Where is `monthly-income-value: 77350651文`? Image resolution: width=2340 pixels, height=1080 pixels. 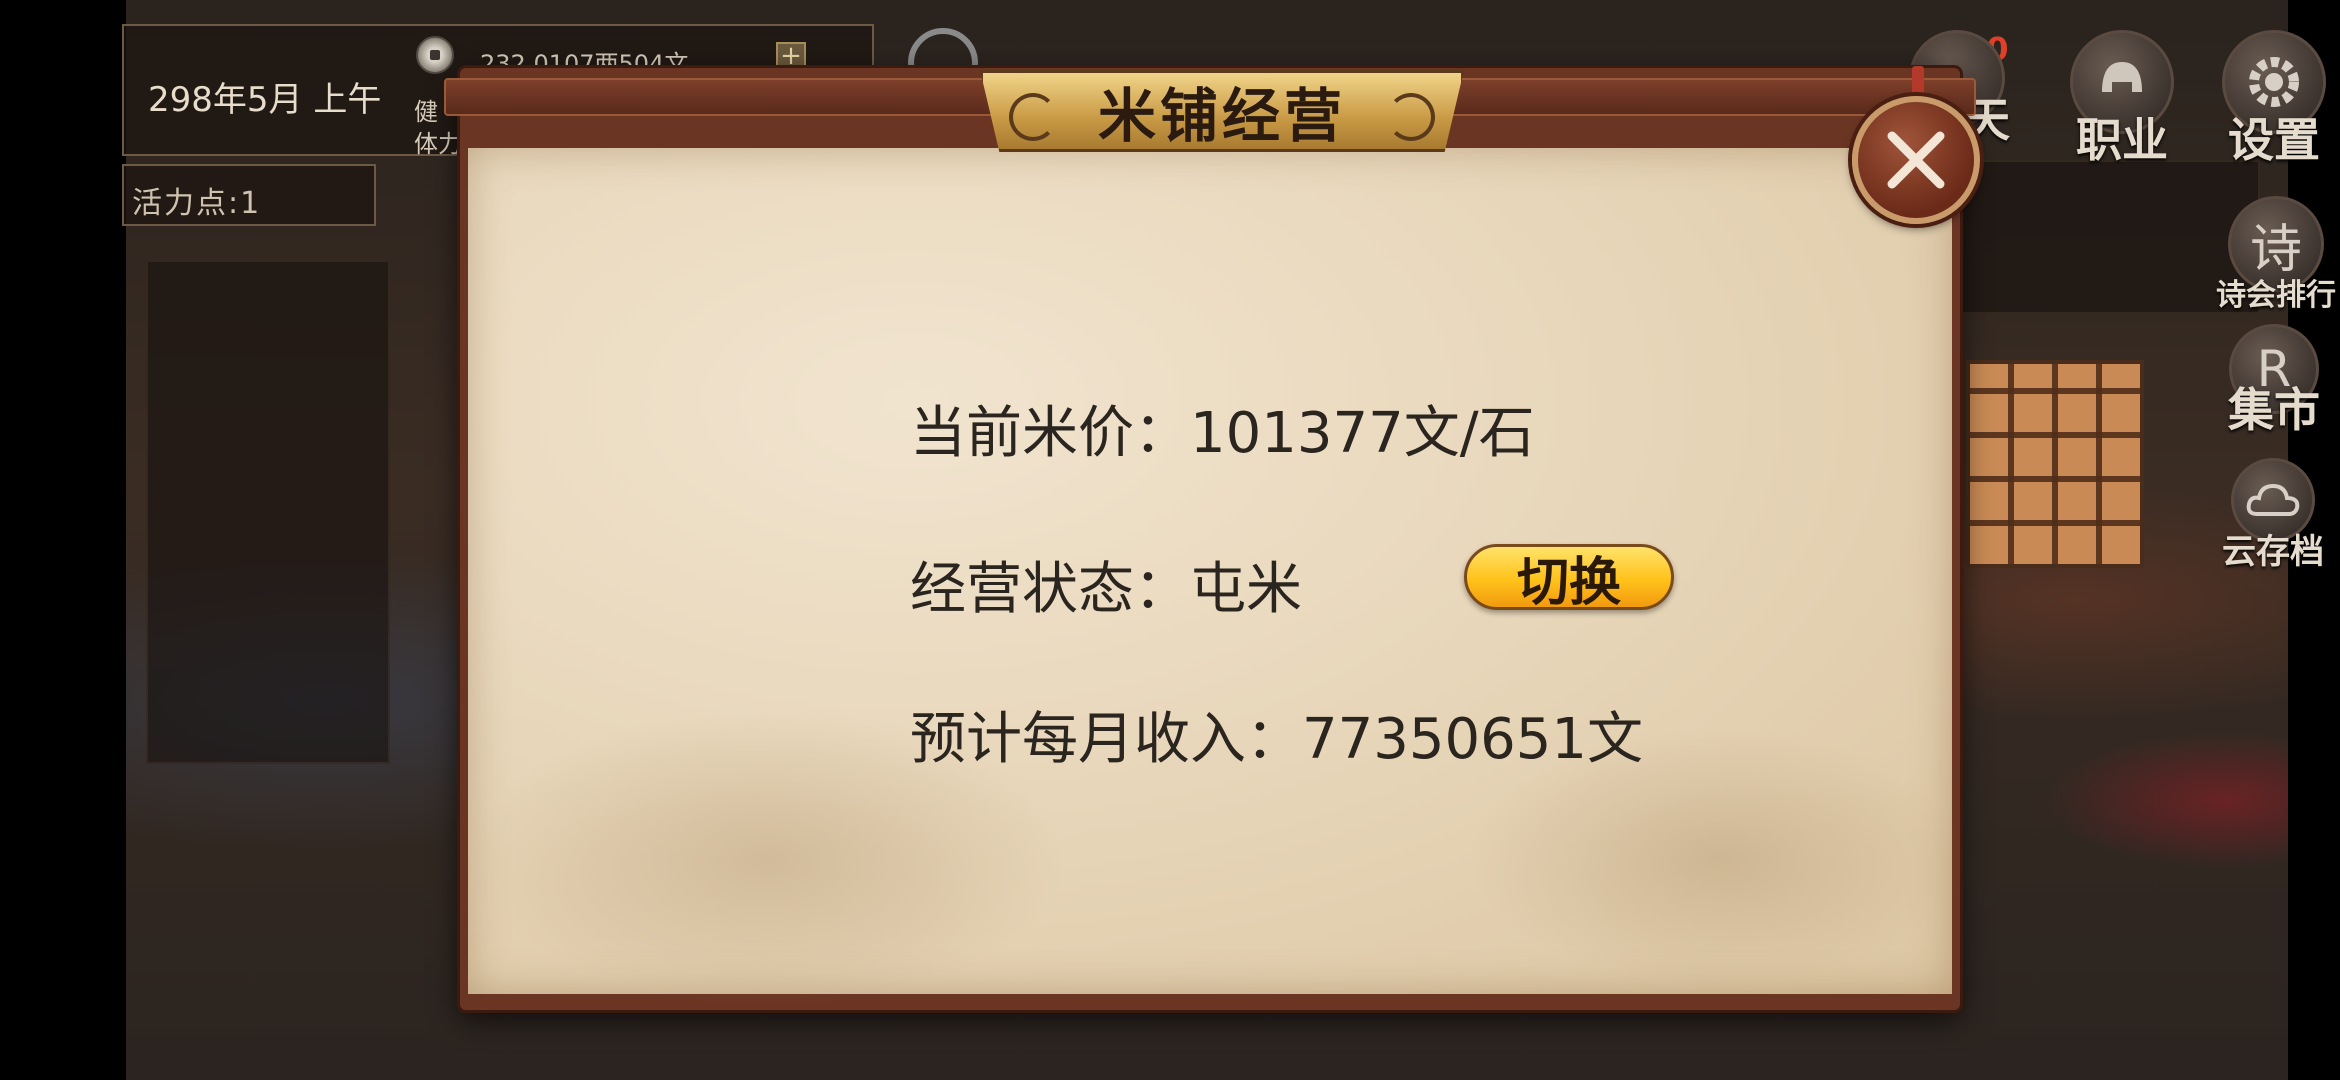 monthly-income-value: 77350651文 is located at coordinates (1473, 739).